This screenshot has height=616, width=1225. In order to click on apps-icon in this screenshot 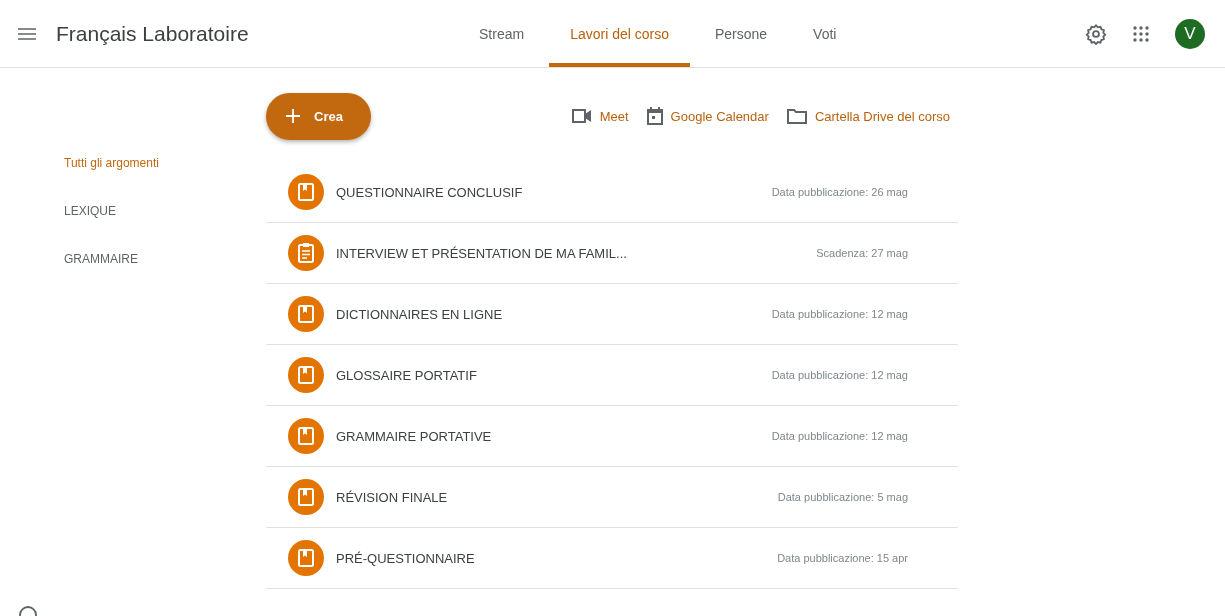, I will do `click(1141, 33)`.